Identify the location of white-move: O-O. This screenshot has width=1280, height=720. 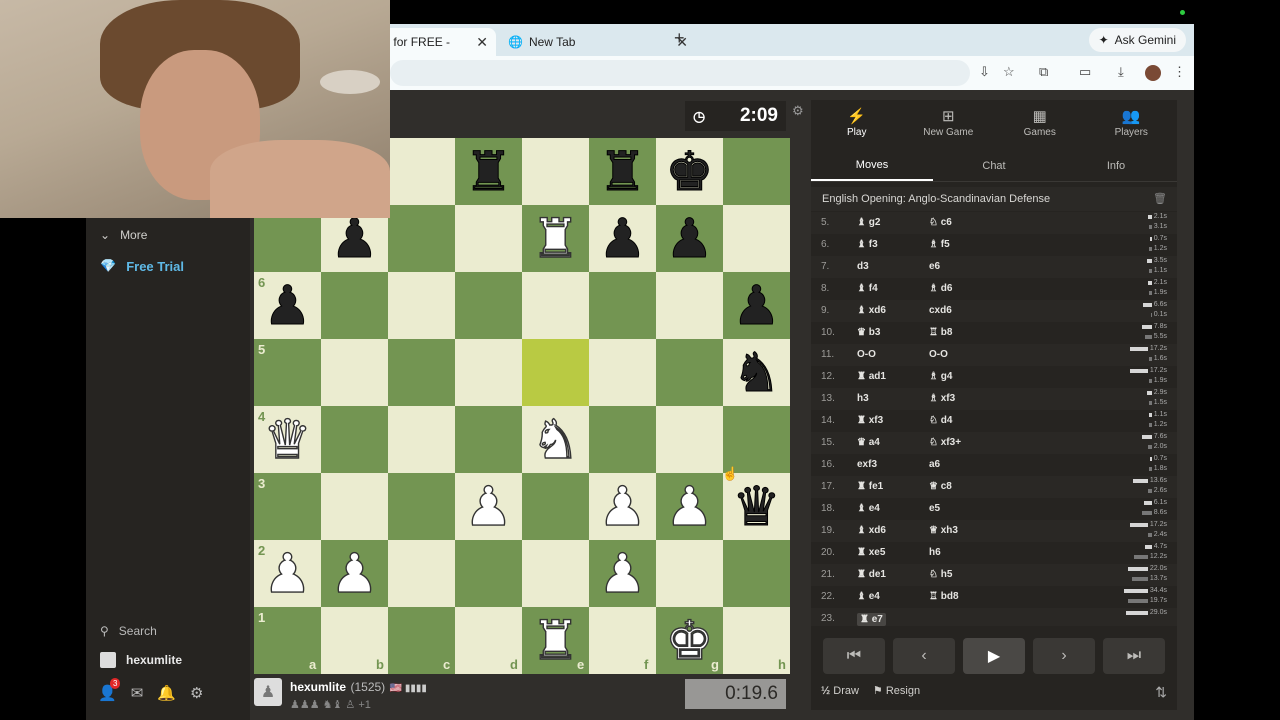
(866, 354).